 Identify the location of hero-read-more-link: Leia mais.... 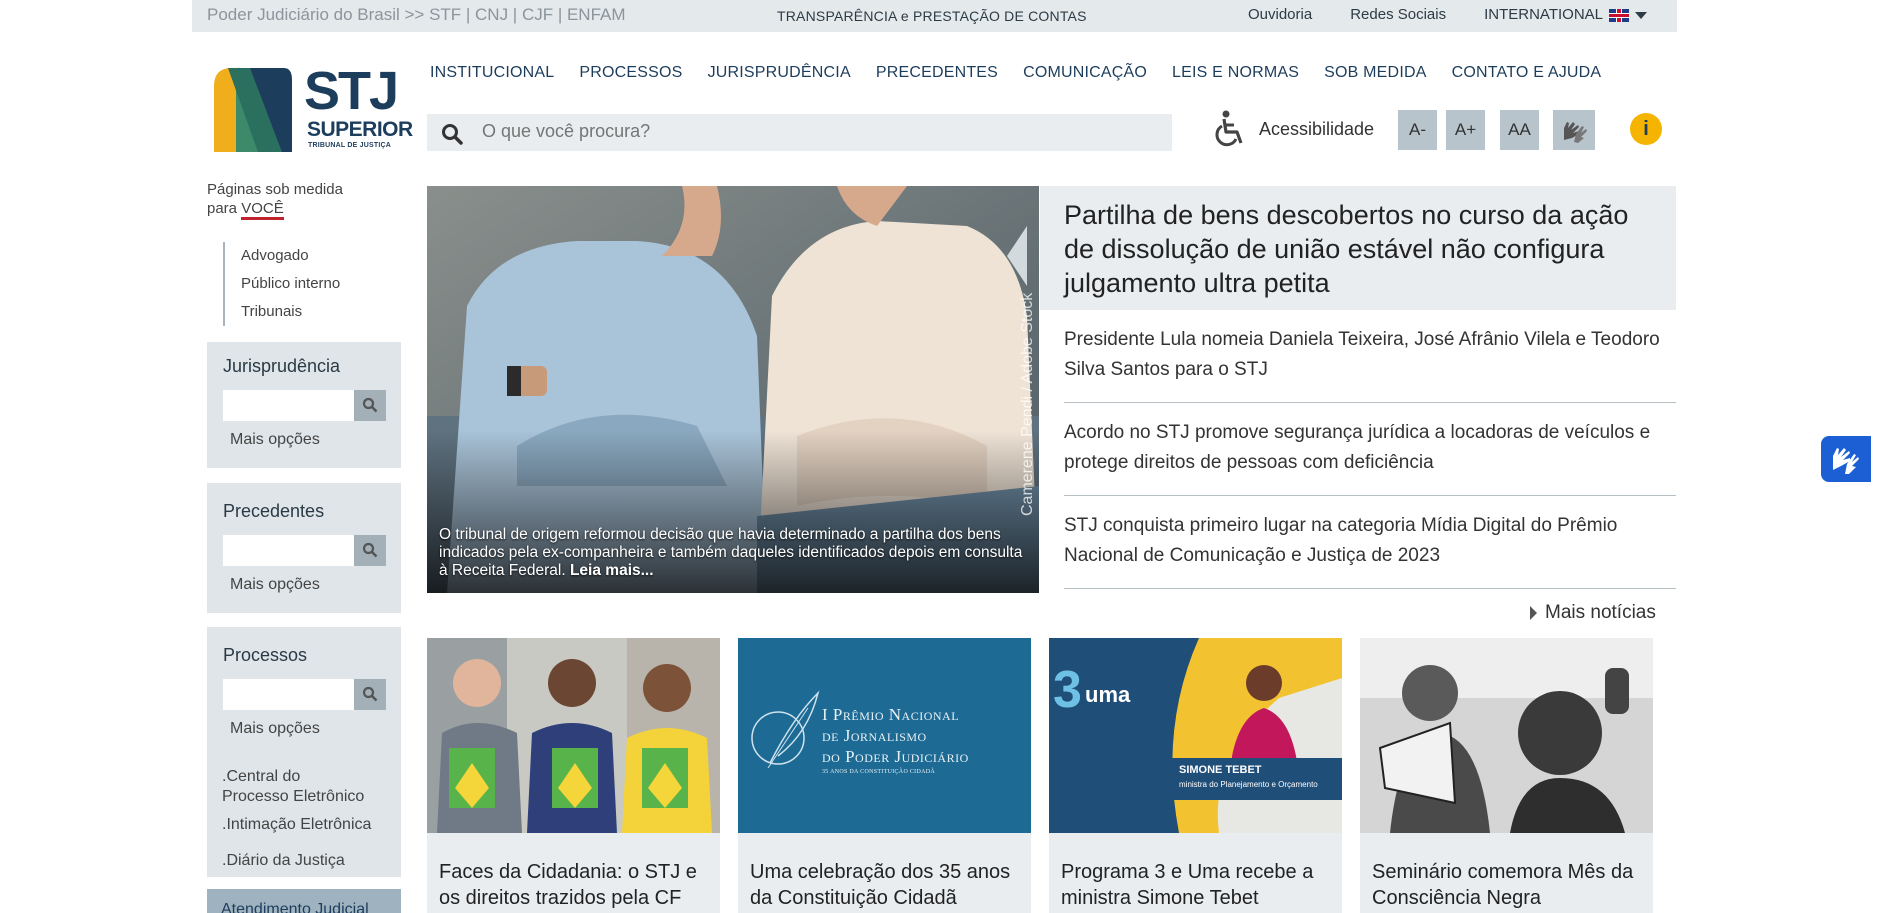
(612, 570).